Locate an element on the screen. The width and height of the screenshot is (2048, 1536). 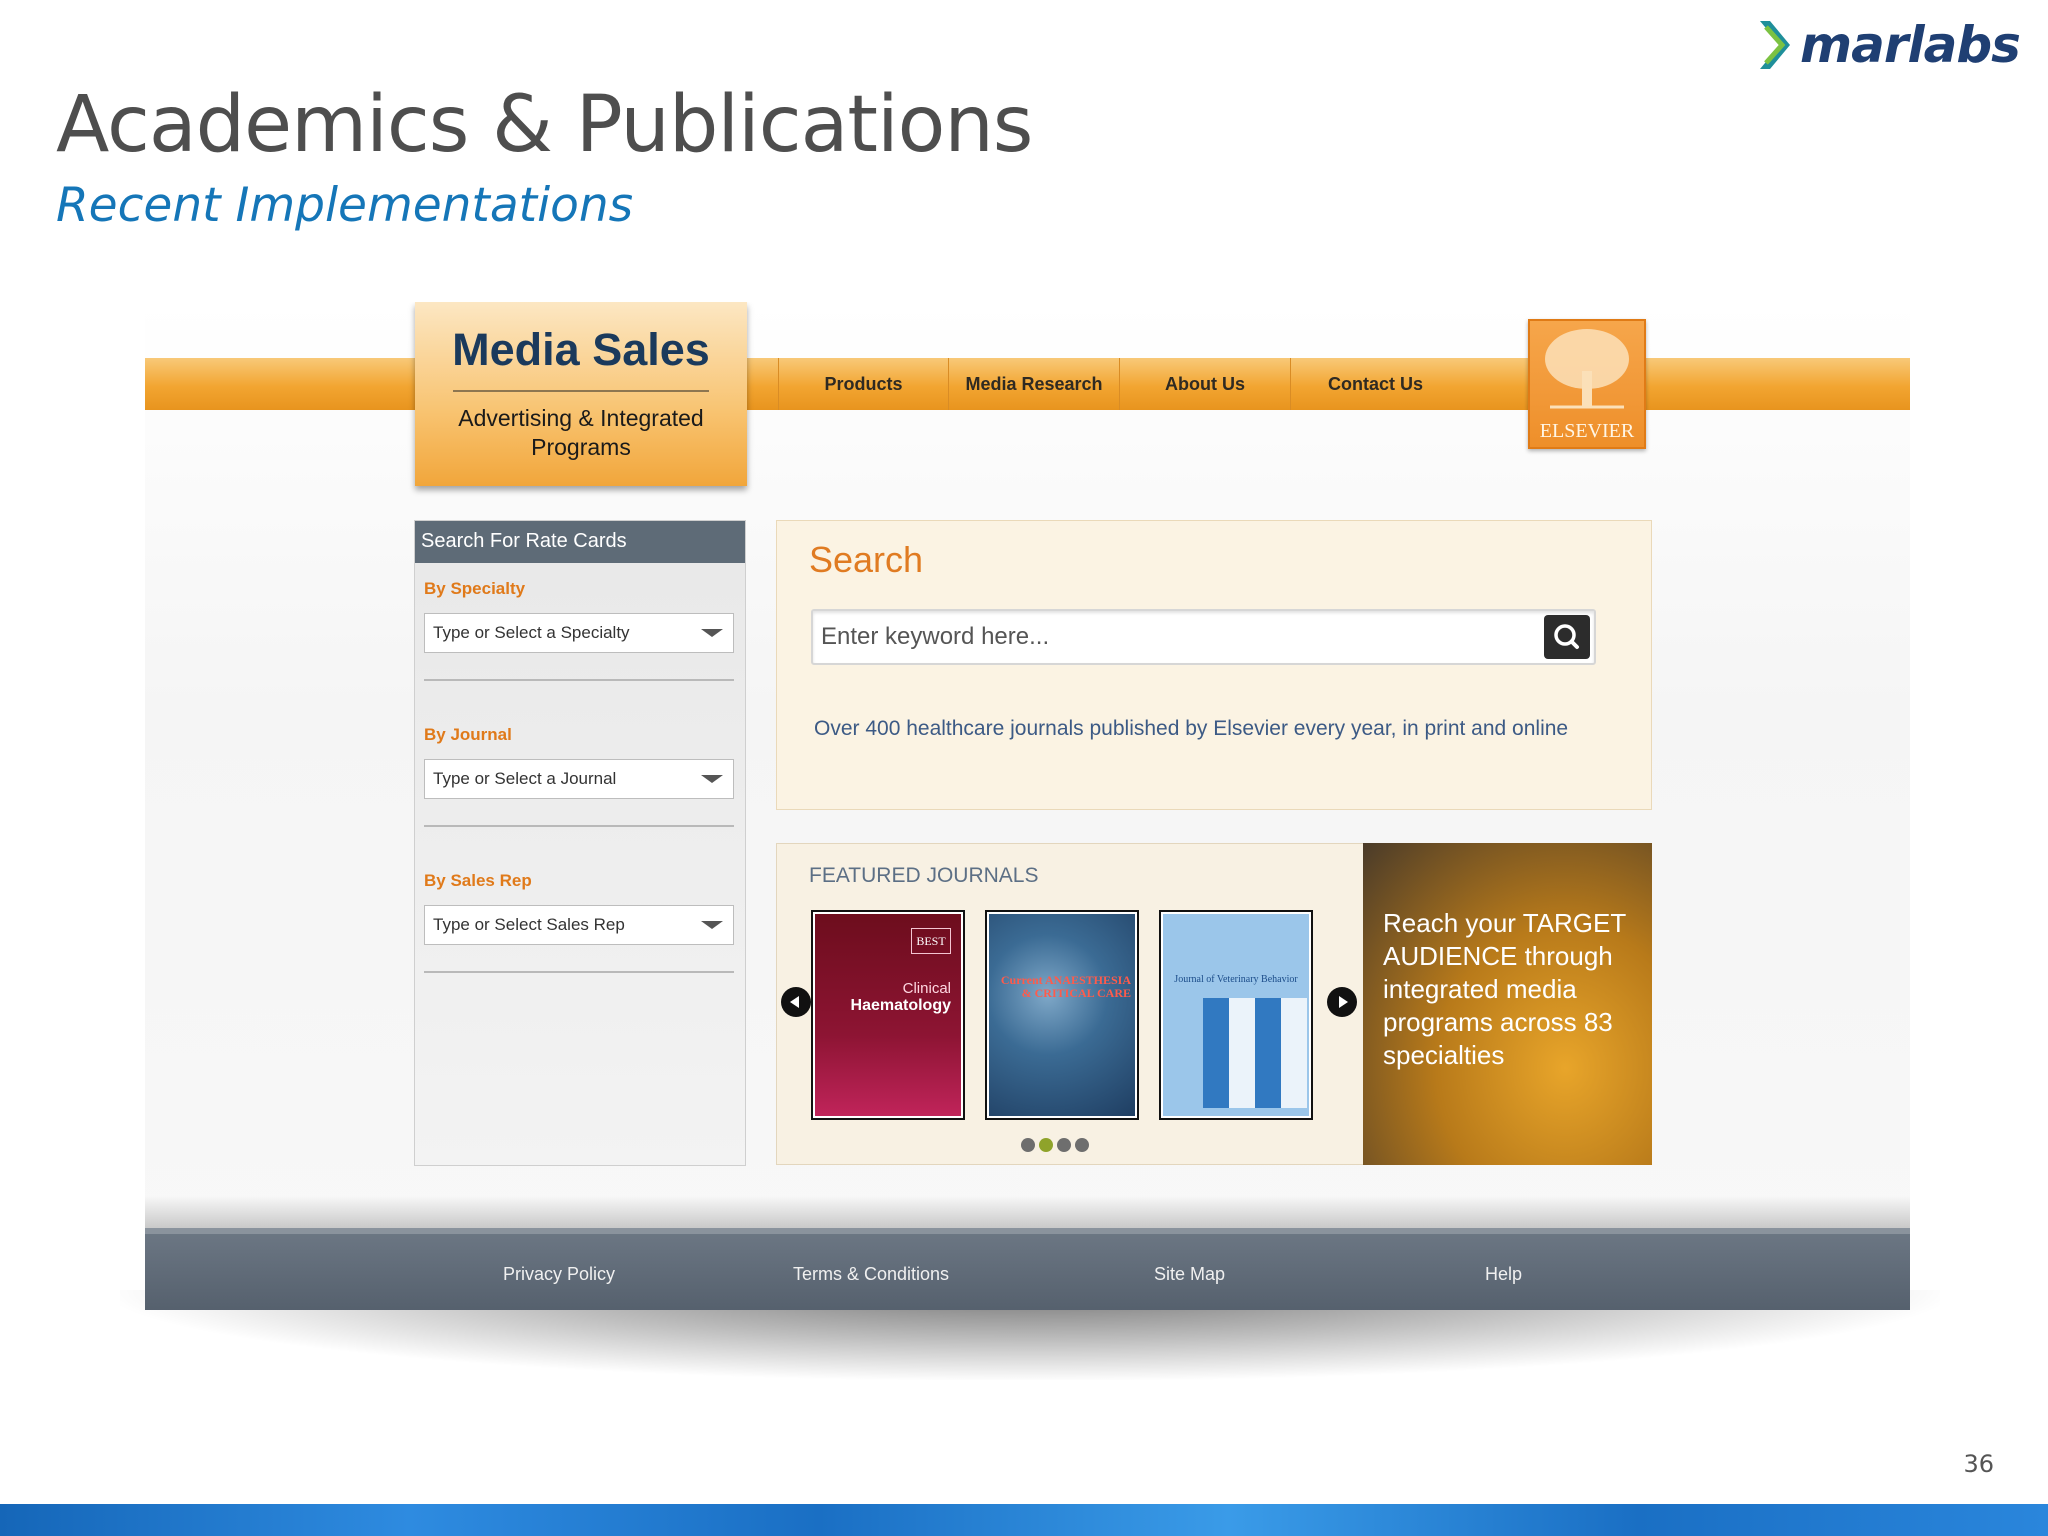
elsevier-wordmark: ELSEVIER is located at coordinates (1587, 431).